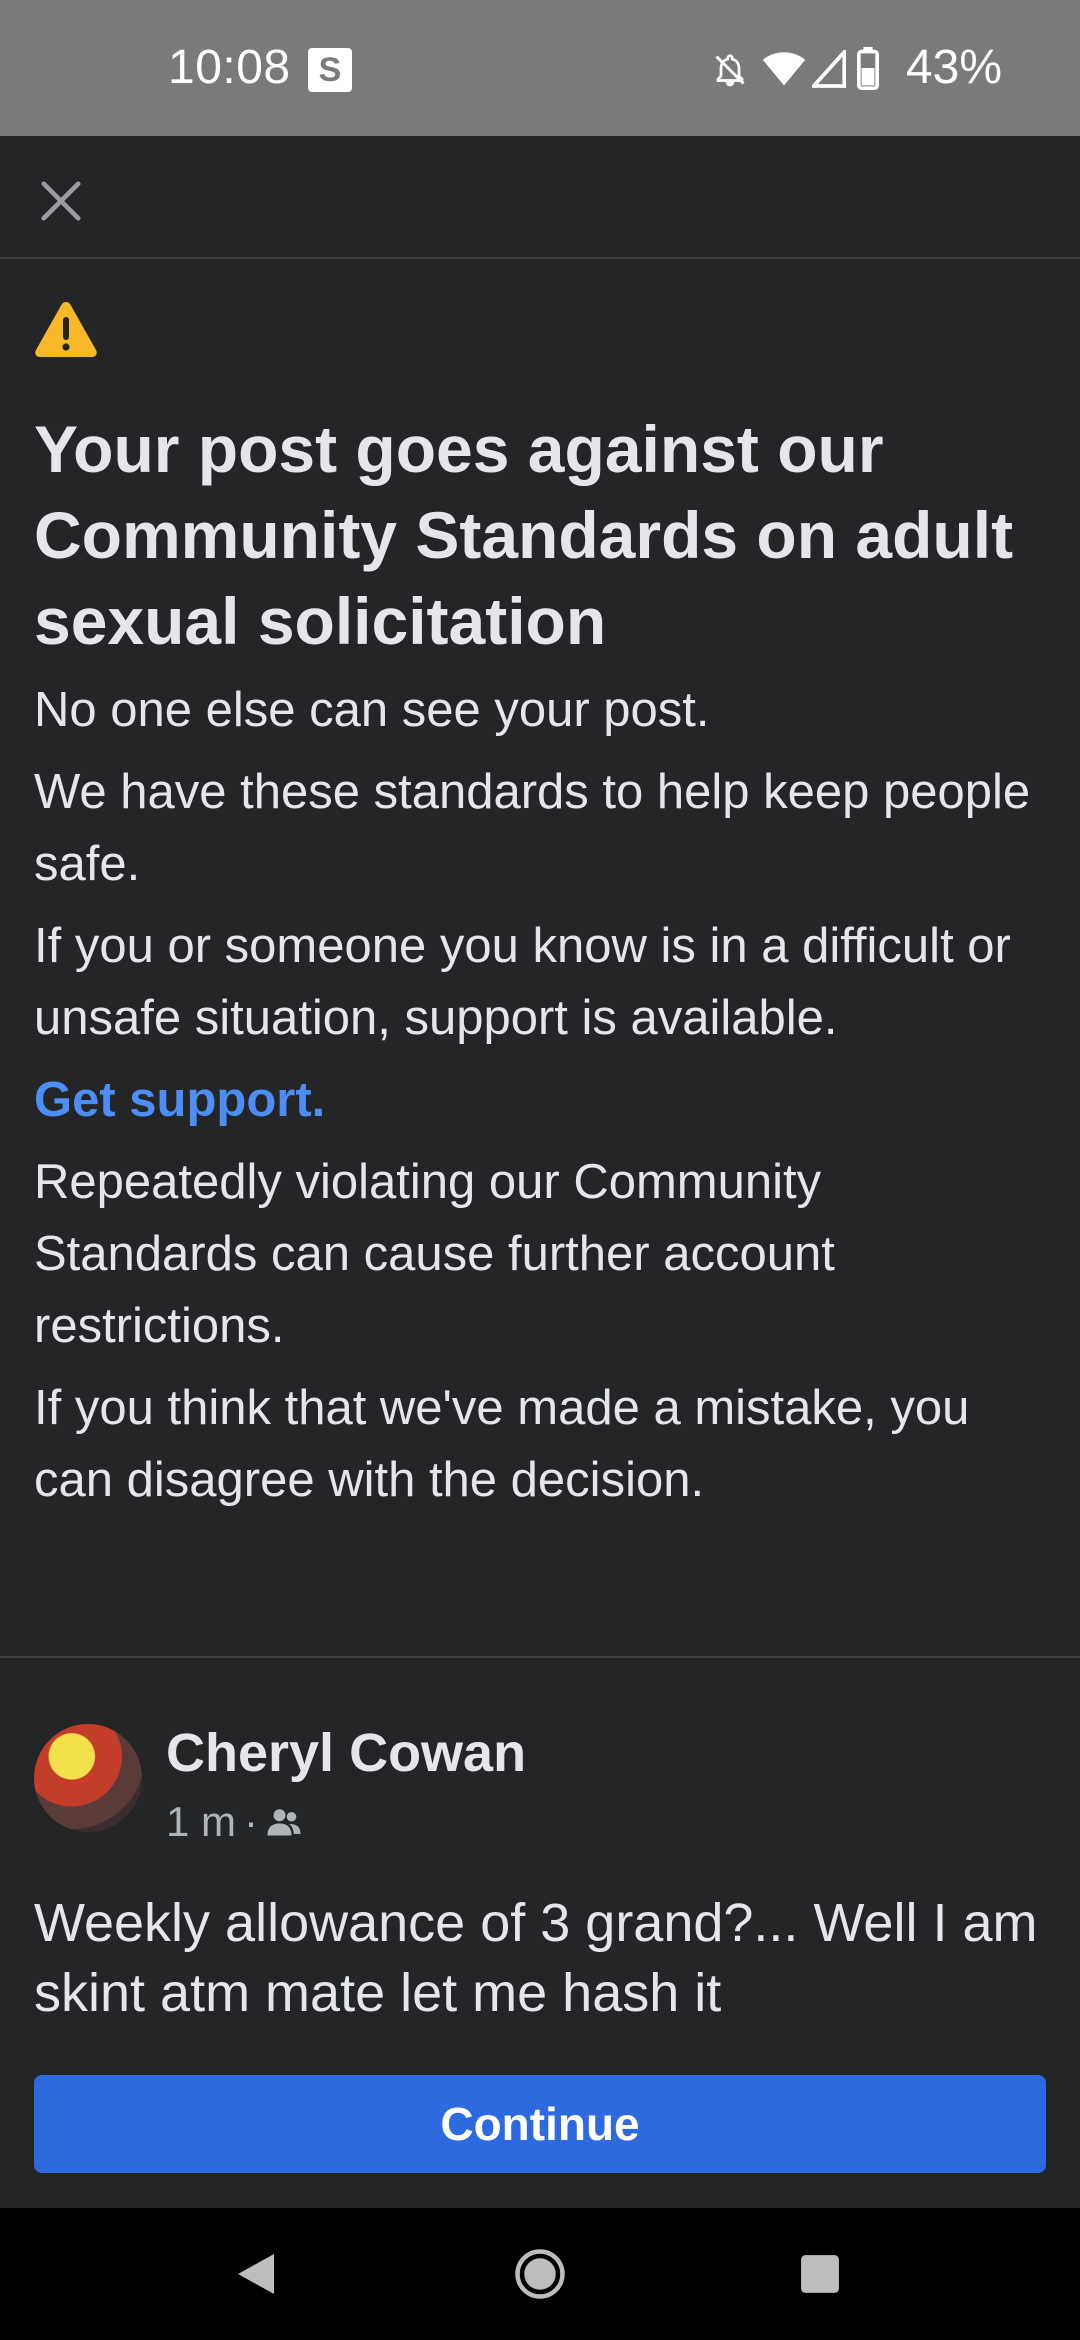  I want to click on dialog-header, so click(540, 197).